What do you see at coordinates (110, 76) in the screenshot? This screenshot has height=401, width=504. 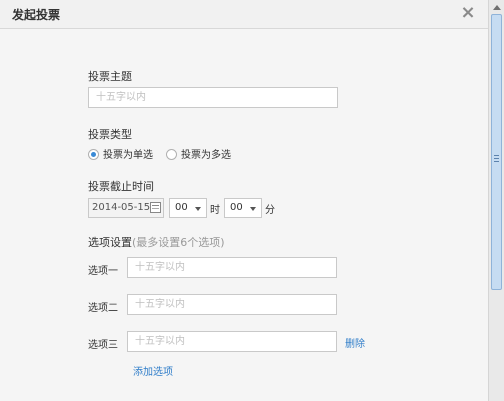 I see `subject-label: 投票主题` at bounding box center [110, 76].